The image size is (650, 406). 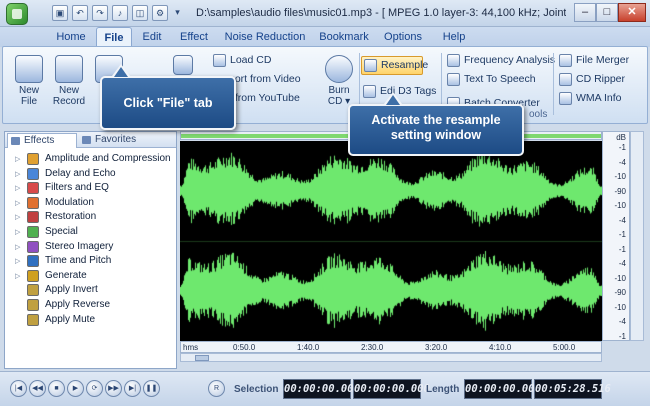 What do you see at coordinates (80, 13) in the screenshot?
I see `undo-icon: ↶` at bounding box center [80, 13].